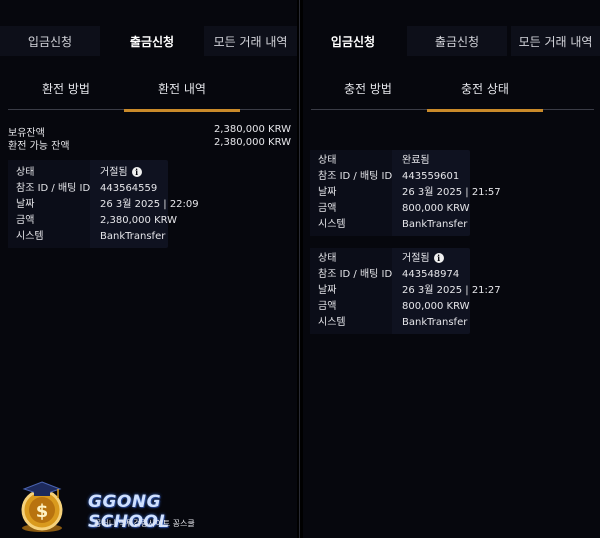 This screenshot has height=538, width=600. Describe the element at coordinates (431, 176) in the screenshot. I see `reference-id-value: 443559601` at that location.